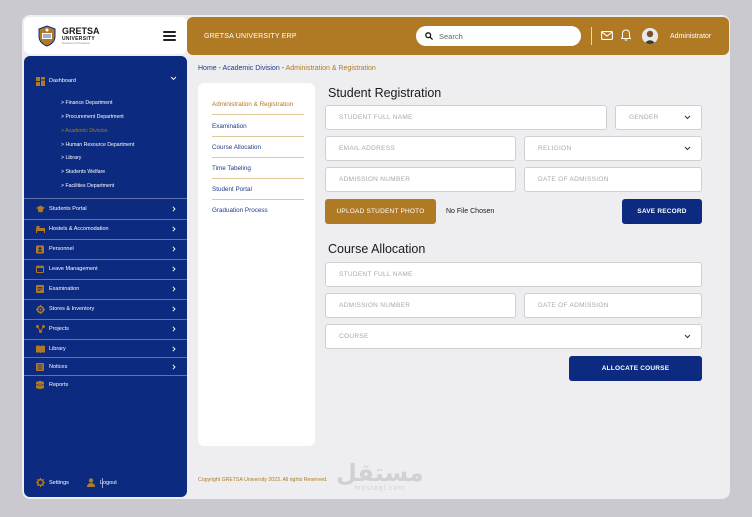 This screenshot has height=517, width=752. What do you see at coordinates (650, 36) in the screenshot?
I see `avatar` at bounding box center [650, 36].